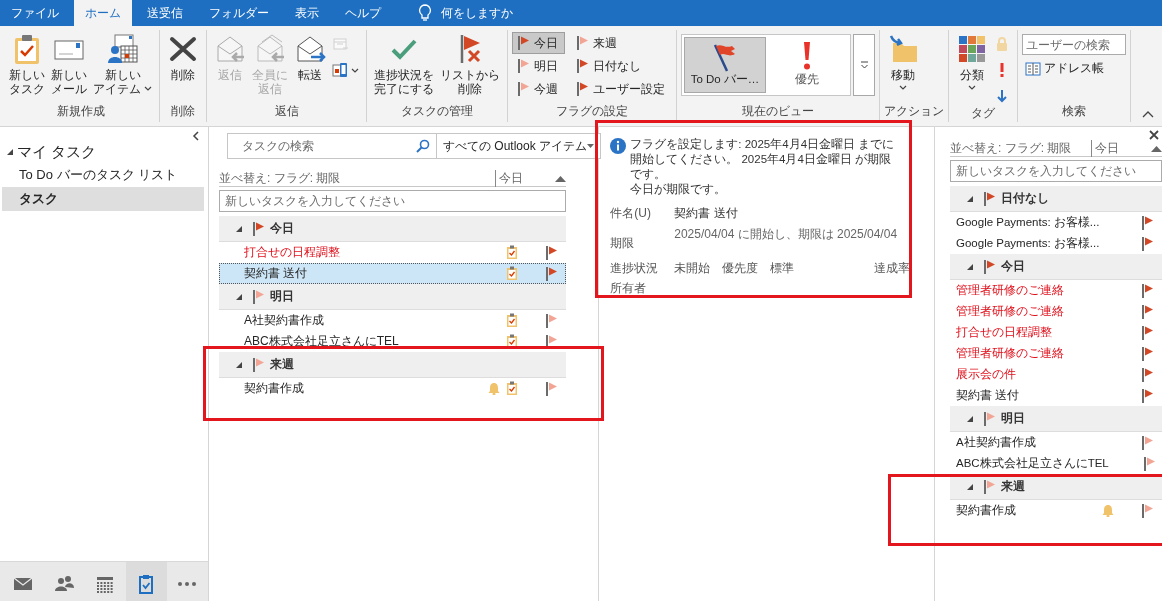 This screenshot has height=601, width=1162. What do you see at coordinates (1074, 44) in the screenshot?
I see `people-search-field: ユーザーの検索` at bounding box center [1074, 44].